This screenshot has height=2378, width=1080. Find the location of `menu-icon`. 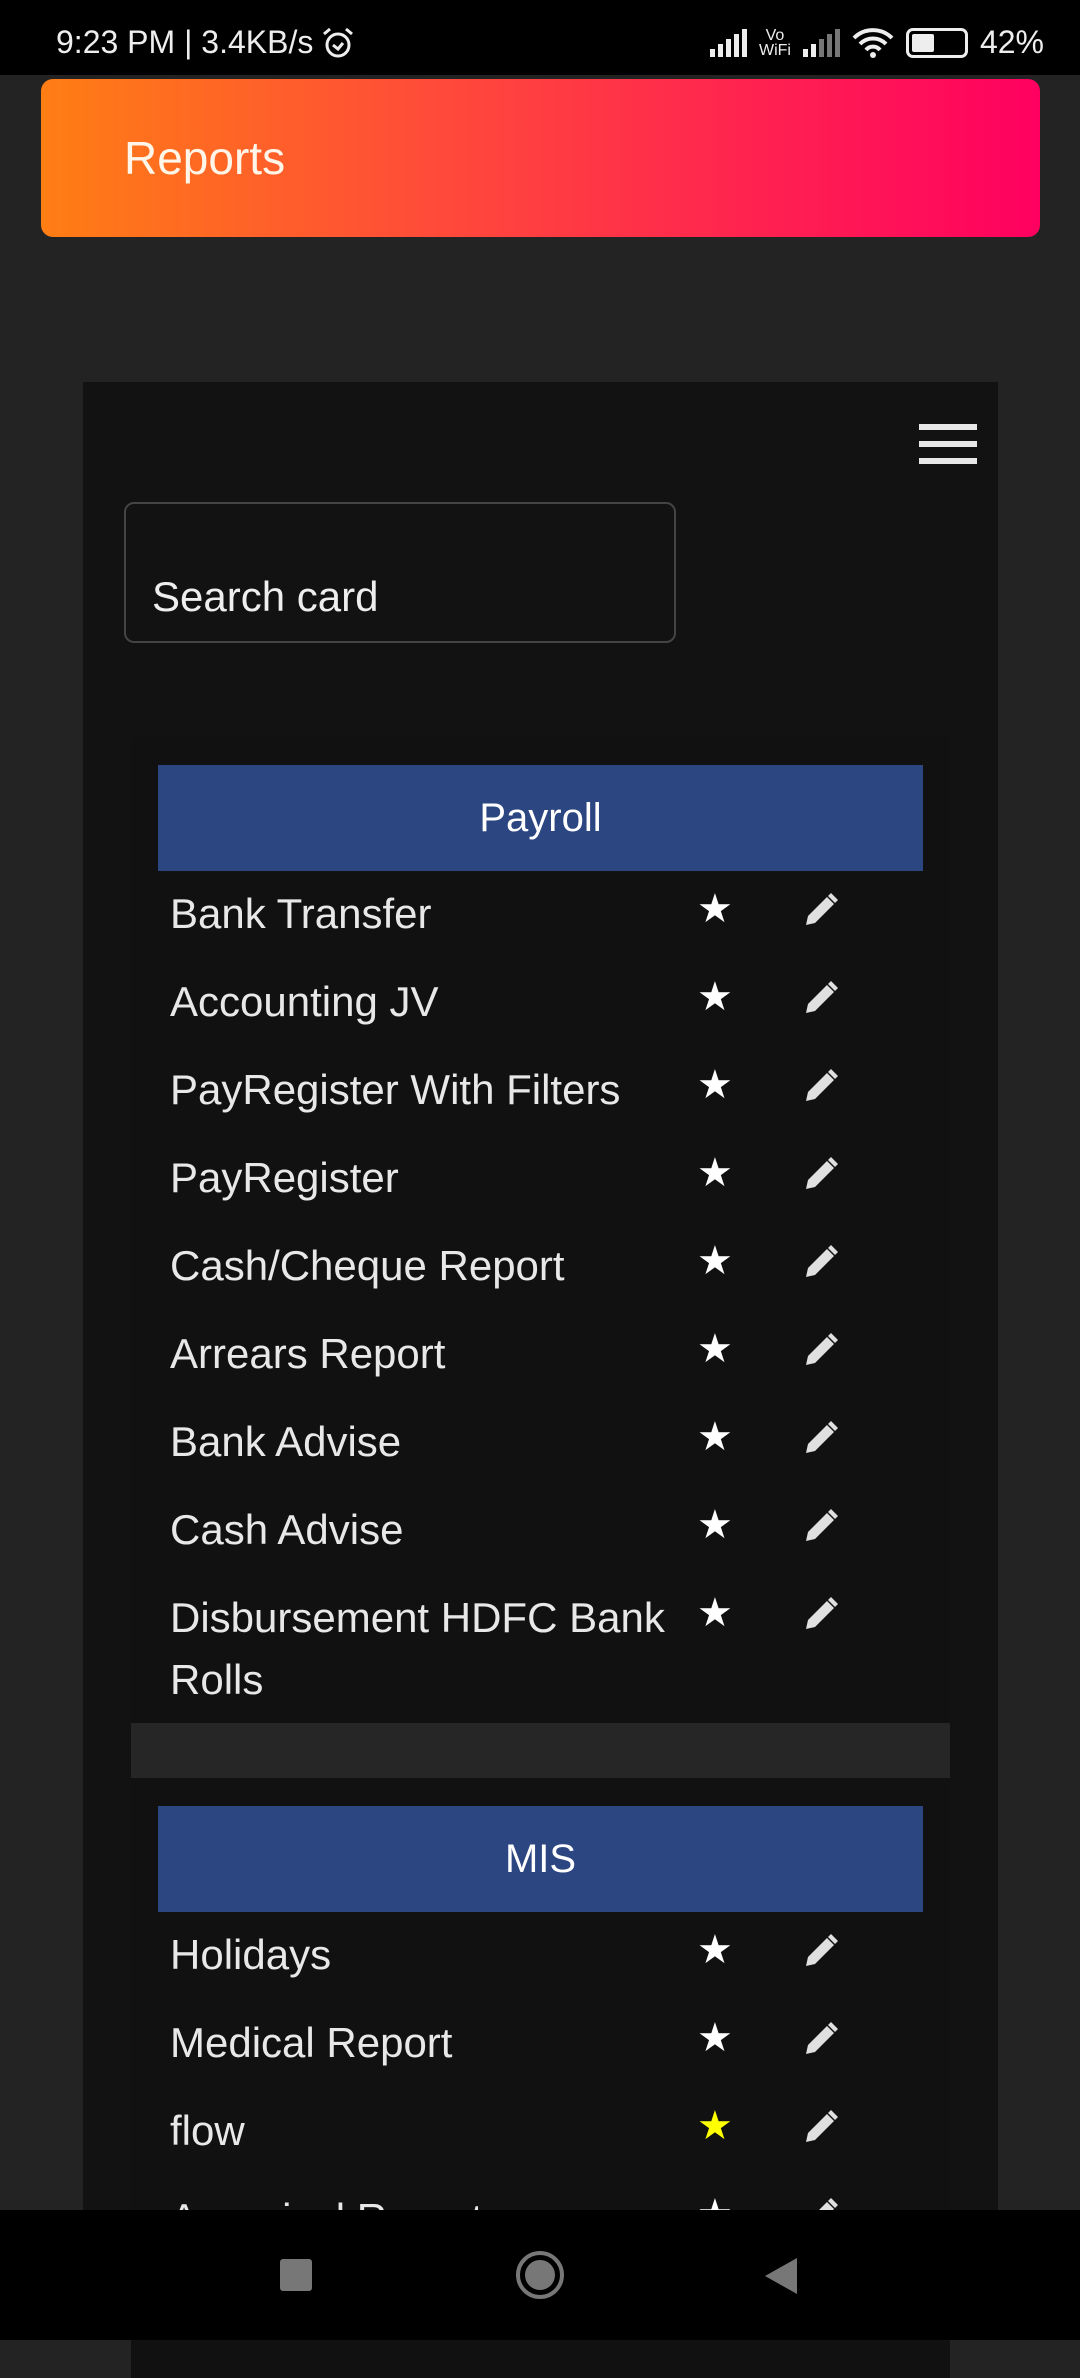

menu-icon is located at coordinates (948, 444).